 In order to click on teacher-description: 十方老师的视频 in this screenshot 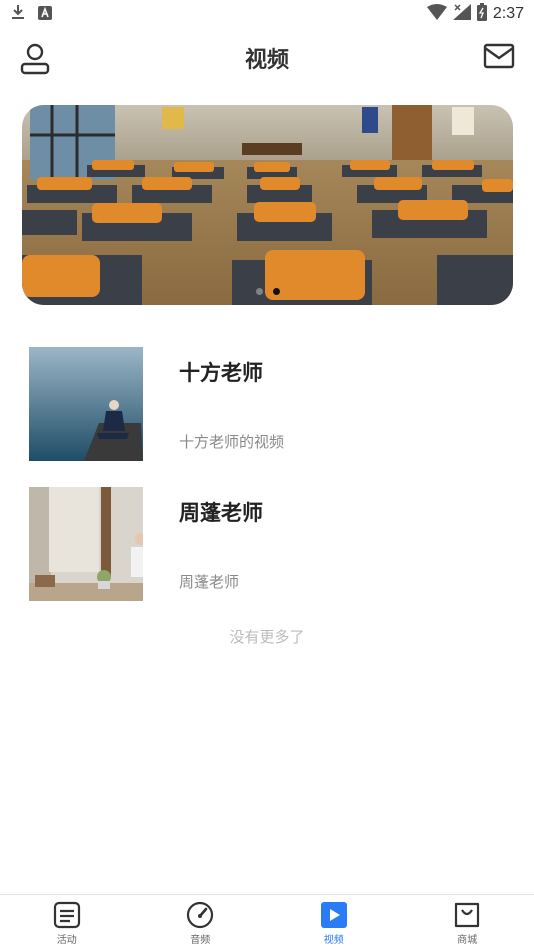, I will do `click(232, 442)`.